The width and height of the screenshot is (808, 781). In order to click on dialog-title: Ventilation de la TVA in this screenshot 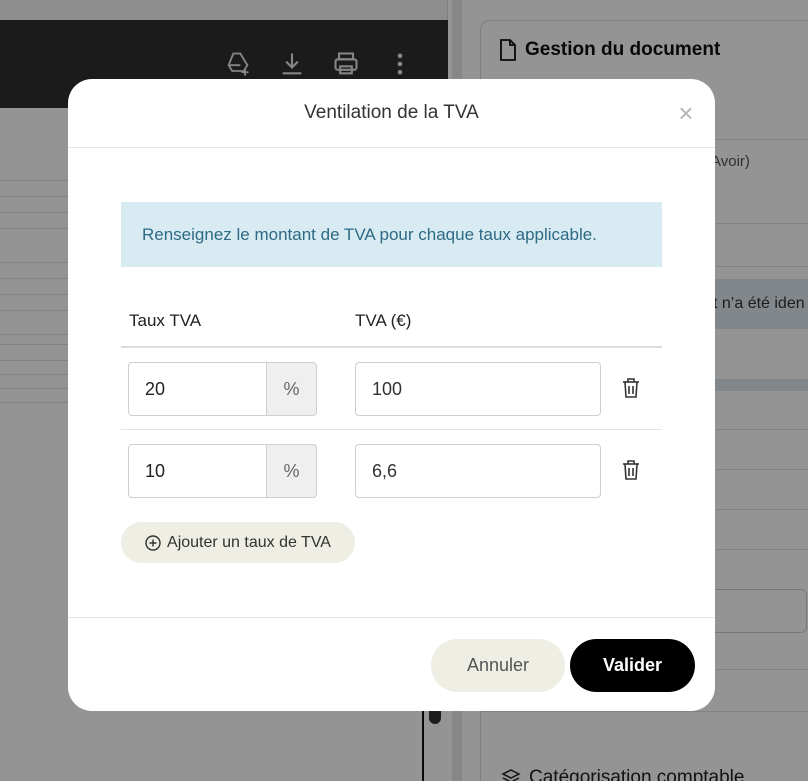, I will do `click(391, 112)`.